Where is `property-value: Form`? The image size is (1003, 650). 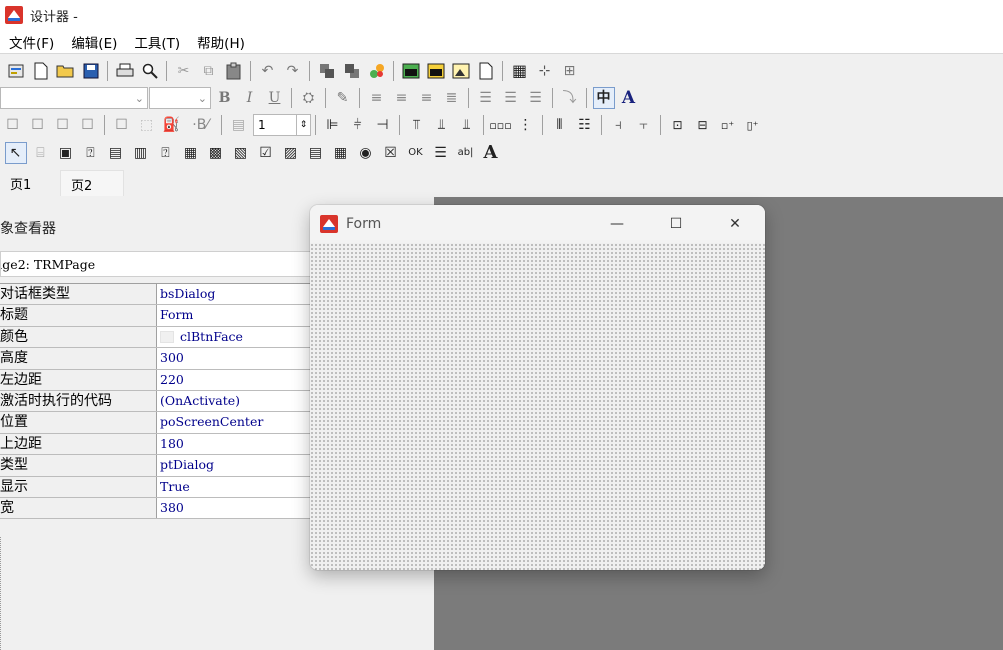
property-value: Form is located at coordinates (238, 315).